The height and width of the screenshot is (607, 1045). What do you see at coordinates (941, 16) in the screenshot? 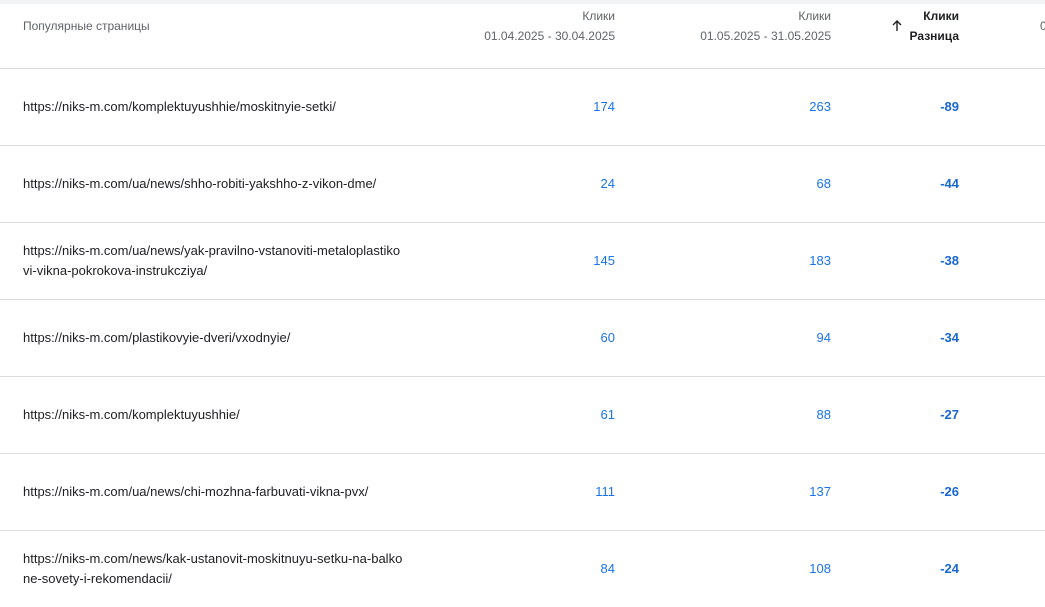
I see `header-clicks-difference-title: Клики` at bounding box center [941, 16].